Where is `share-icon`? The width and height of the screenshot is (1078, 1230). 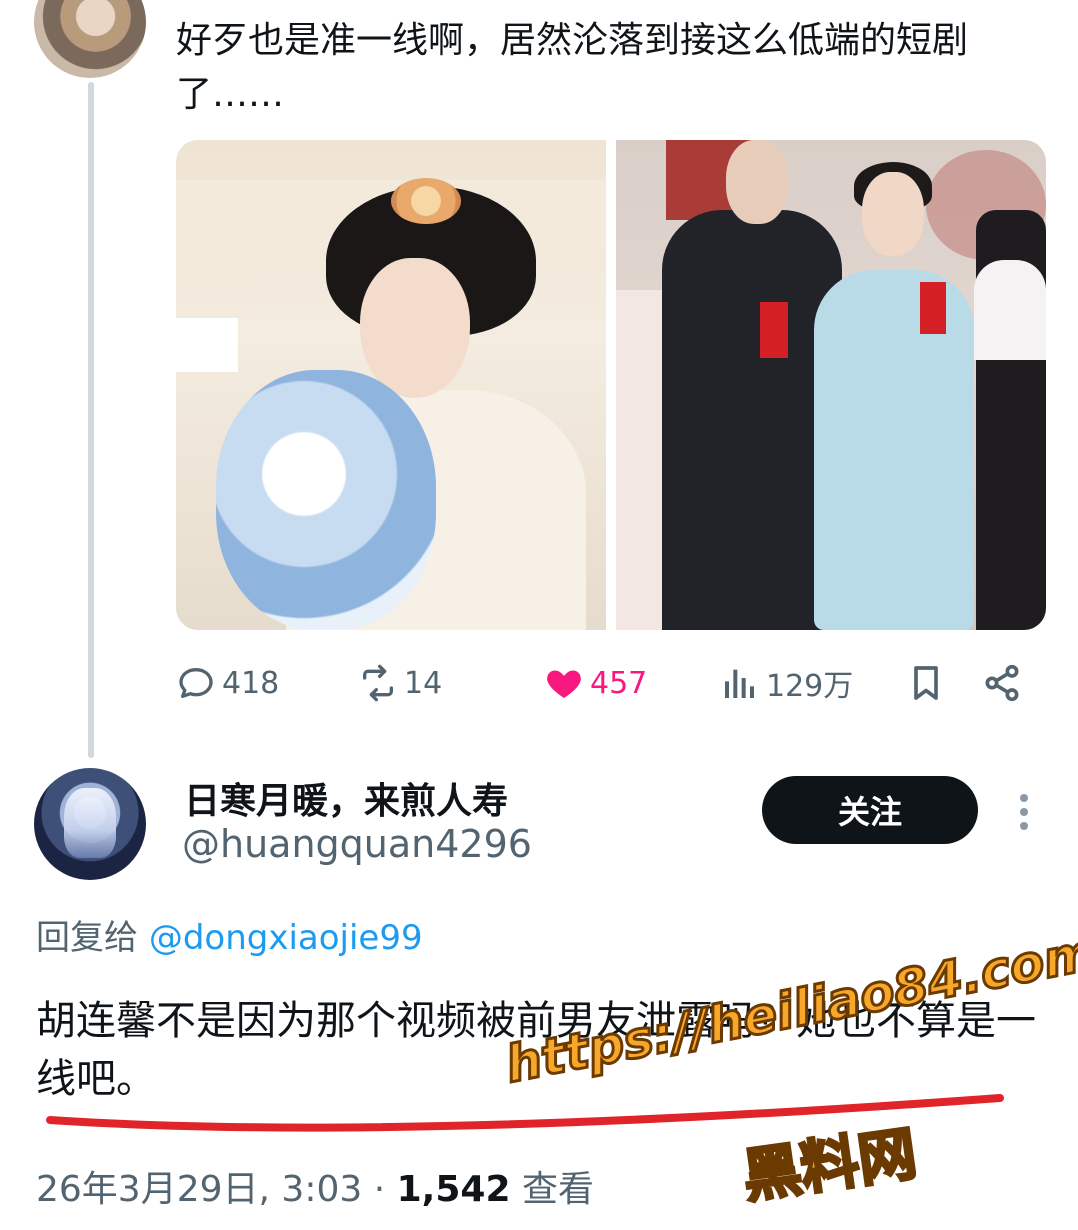
share-icon is located at coordinates (1002, 683).